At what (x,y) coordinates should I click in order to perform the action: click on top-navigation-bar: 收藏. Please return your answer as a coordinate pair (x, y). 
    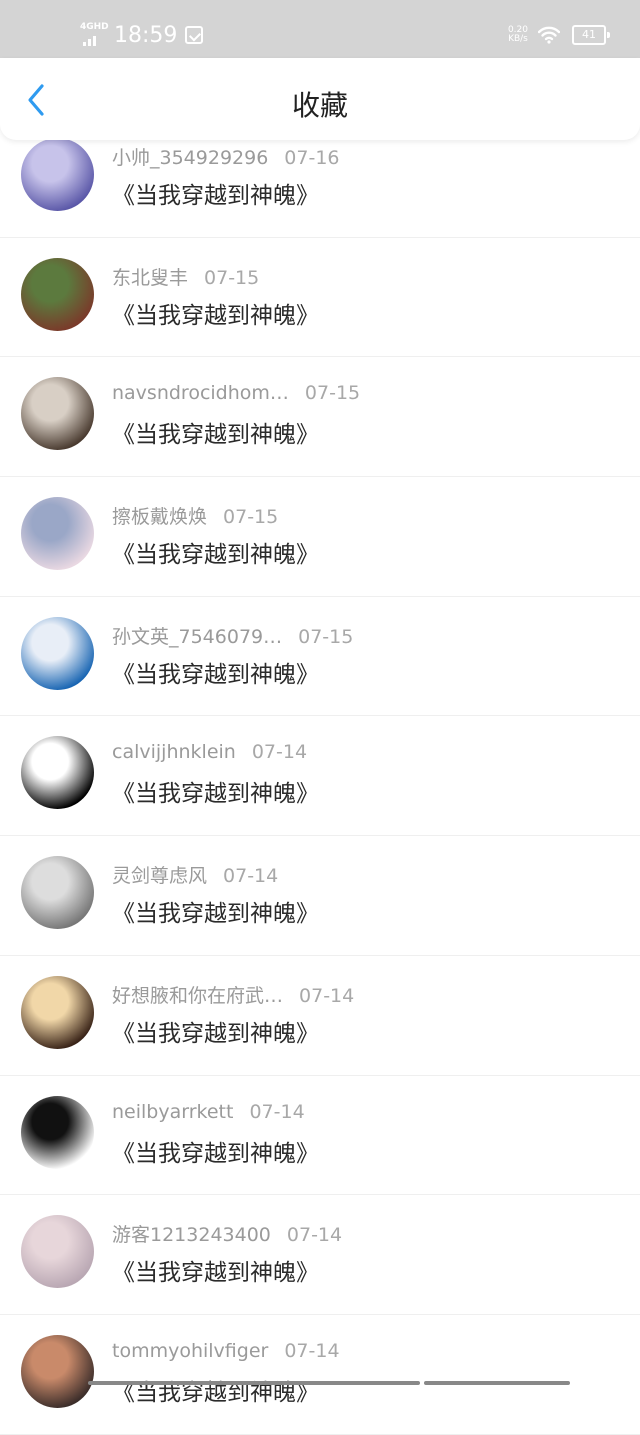
    Looking at the image, I should click on (320, 99).